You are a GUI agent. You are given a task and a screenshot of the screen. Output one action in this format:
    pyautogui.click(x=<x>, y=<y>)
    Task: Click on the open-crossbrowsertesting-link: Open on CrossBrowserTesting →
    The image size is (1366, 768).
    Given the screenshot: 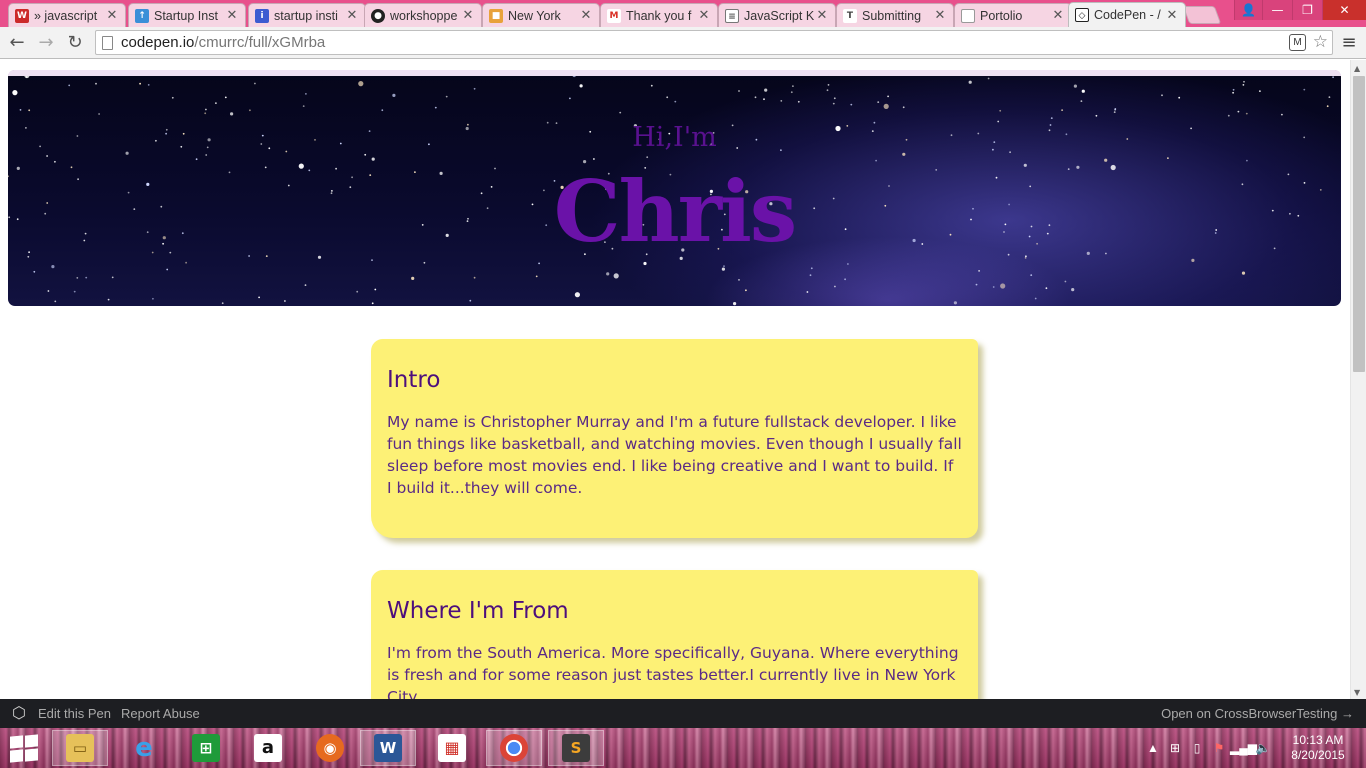 What is the action you would take?
    pyautogui.click(x=1257, y=713)
    